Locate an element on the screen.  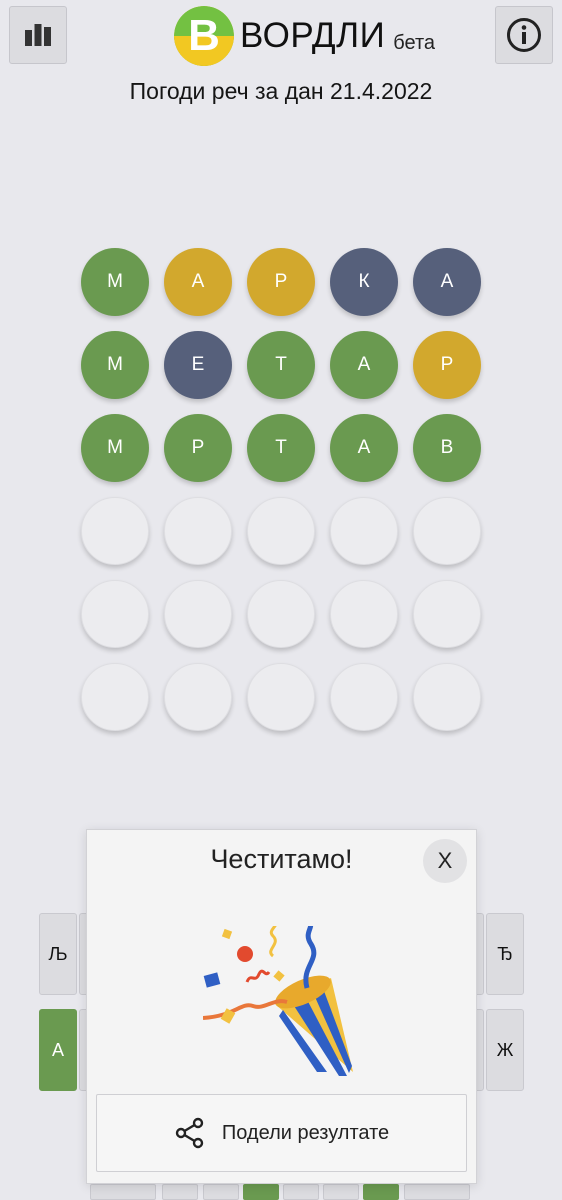
share-results-button: Подели резултате is located at coordinates (281, 1133).